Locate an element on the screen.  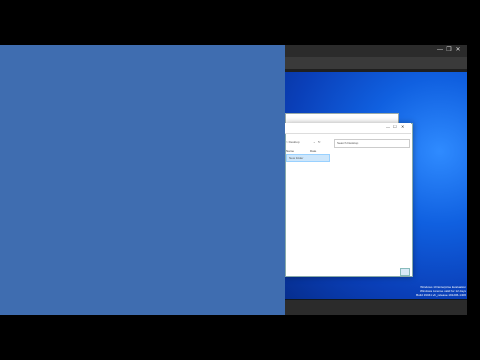
host-titlebar: — ❐ ✕ is located at coordinates (376, 51).